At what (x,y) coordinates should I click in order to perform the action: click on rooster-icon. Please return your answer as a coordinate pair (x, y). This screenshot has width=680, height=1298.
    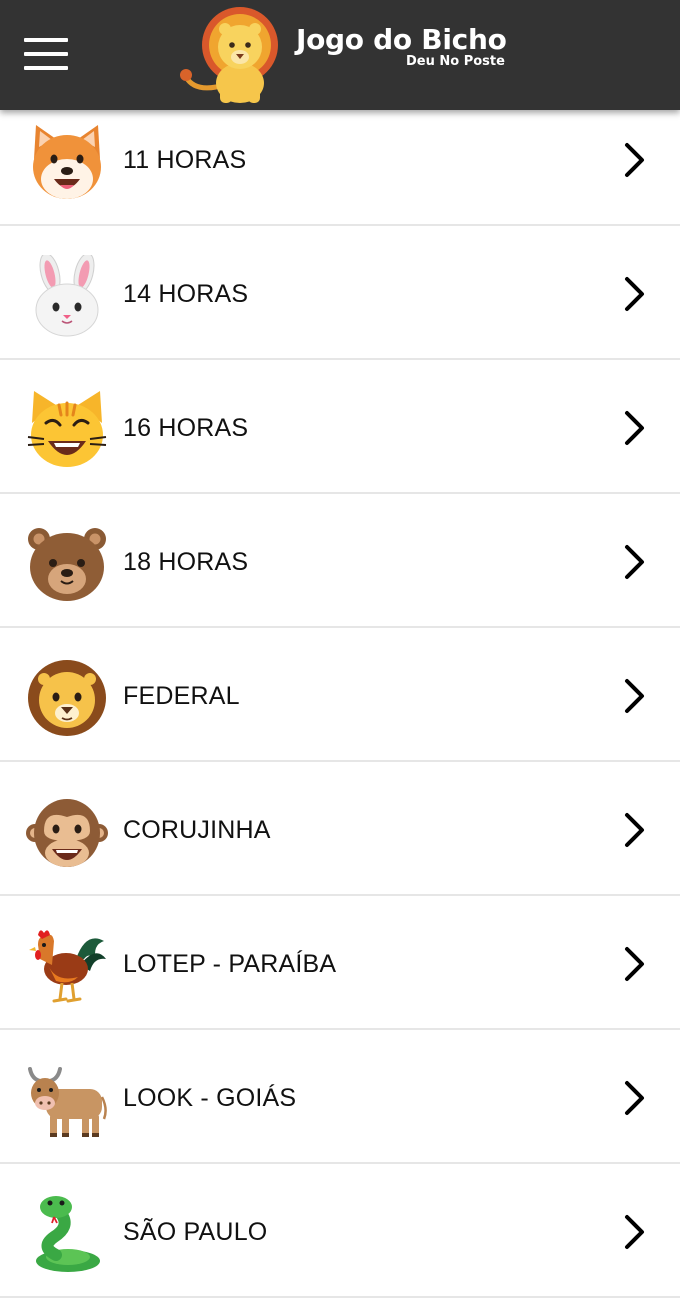
    Looking at the image, I should click on (67, 966).